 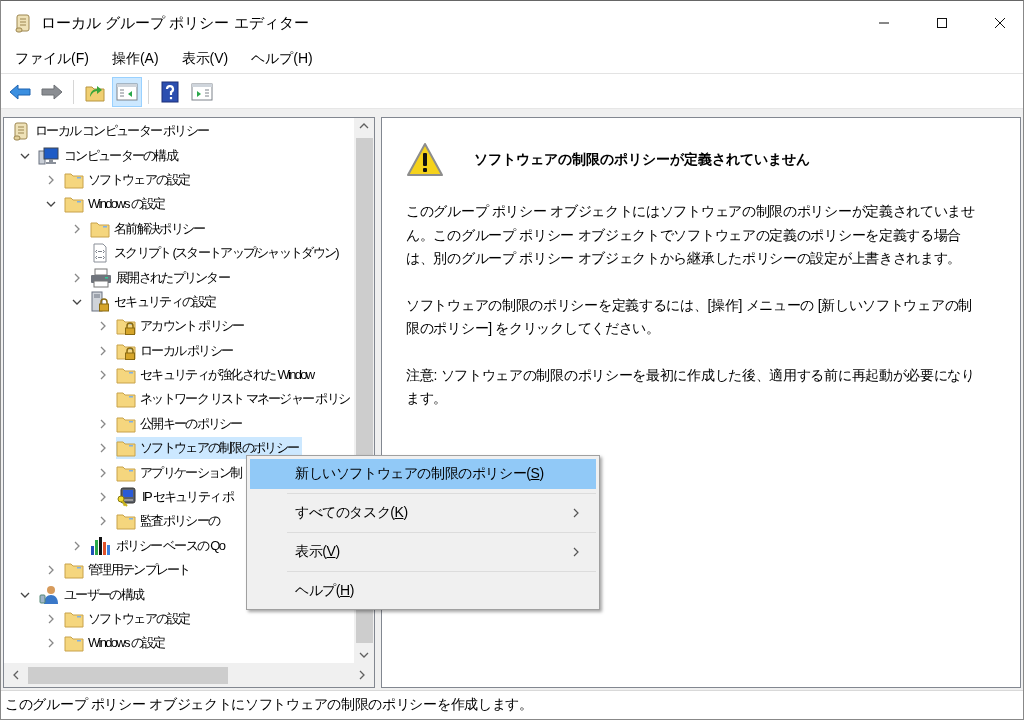 What do you see at coordinates (423, 474) in the screenshot?
I see `menu-item: 新しいソフトウェアの制限のポリシー(S)` at bounding box center [423, 474].